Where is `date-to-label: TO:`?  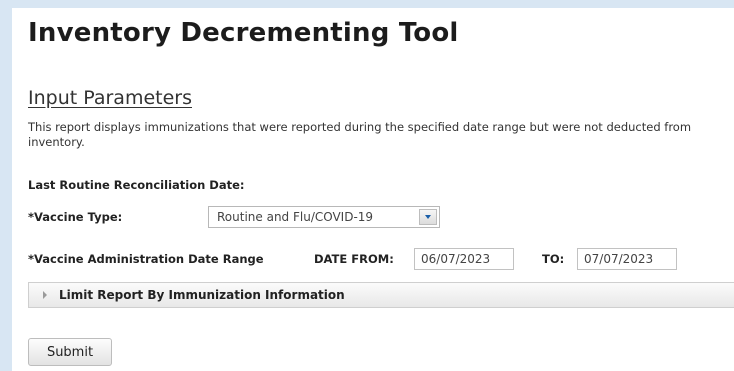
date-to-label: TO: is located at coordinates (553, 259).